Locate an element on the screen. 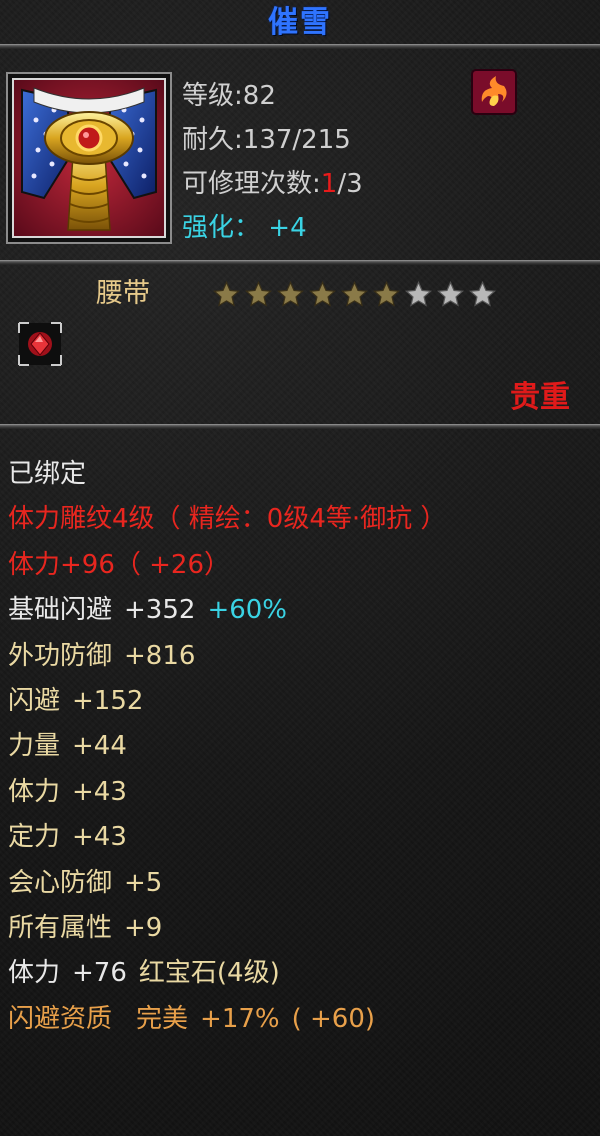 The width and height of the screenshot is (600, 1136). repair-label: 可修理次数 is located at coordinates (247, 184).